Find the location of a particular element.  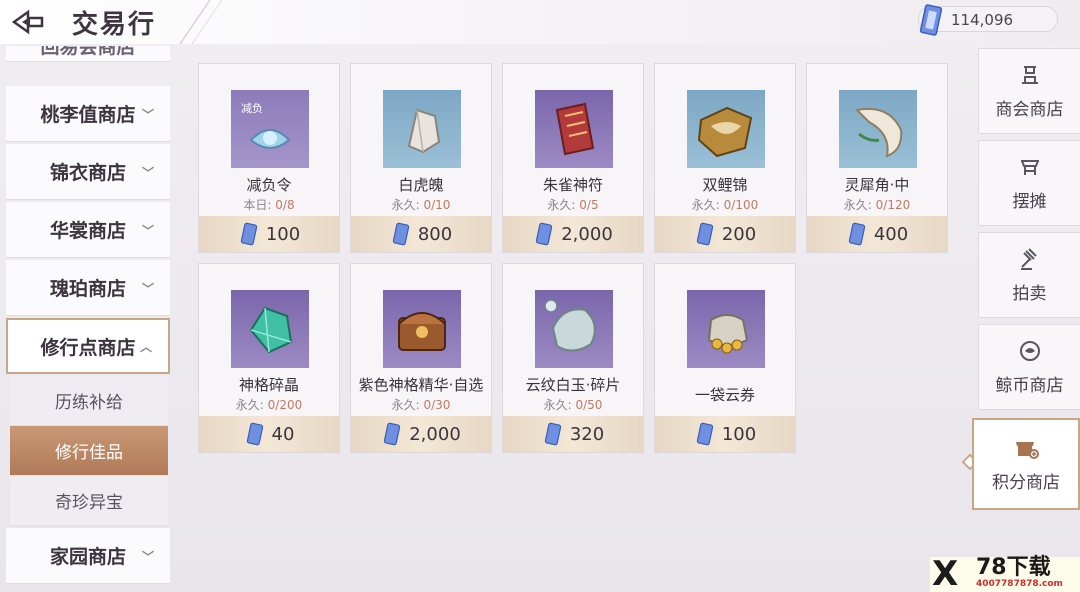

nav-item-label: 修行点商店 is located at coordinates (88, 347).